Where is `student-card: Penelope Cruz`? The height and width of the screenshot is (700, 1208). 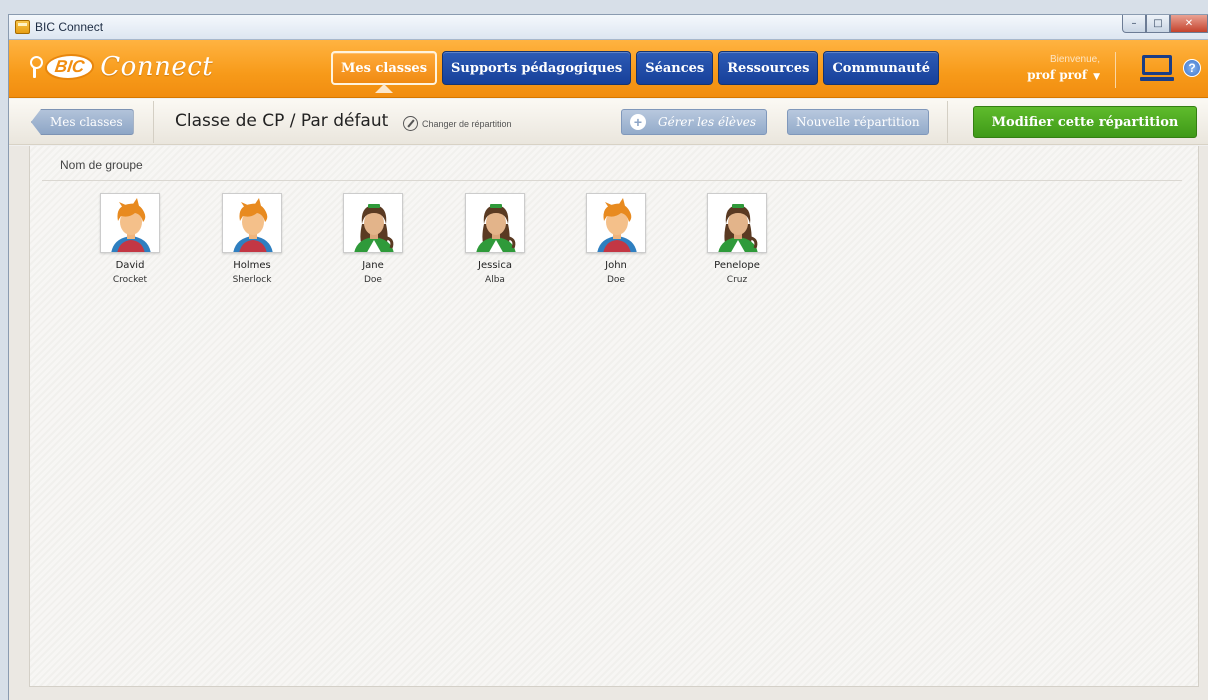
student-card: Penelope Cruz is located at coordinates (737, 239).